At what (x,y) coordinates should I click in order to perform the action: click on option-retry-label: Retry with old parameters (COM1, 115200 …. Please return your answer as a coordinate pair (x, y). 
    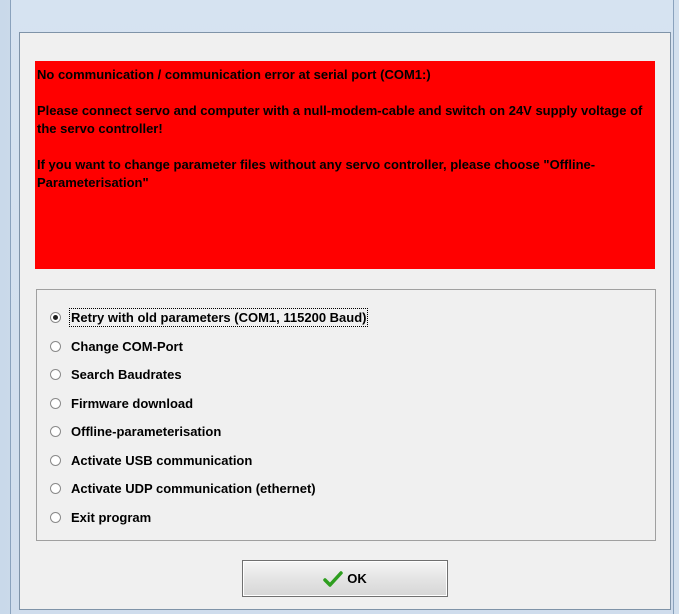
    Looking at the image, I should click on (218, 317).